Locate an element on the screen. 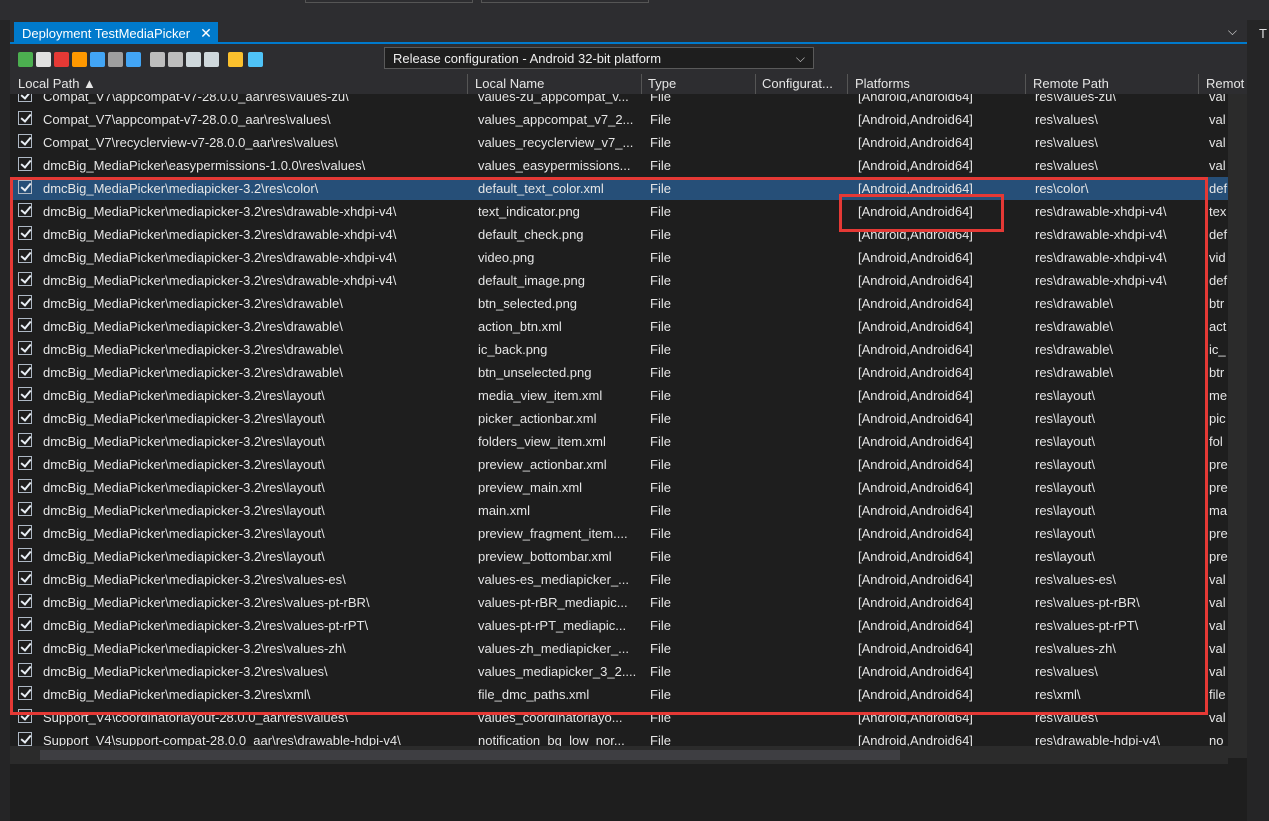 The image size is (1269, 821). col-platforms: Platforms is located at coordinates (940, 83).